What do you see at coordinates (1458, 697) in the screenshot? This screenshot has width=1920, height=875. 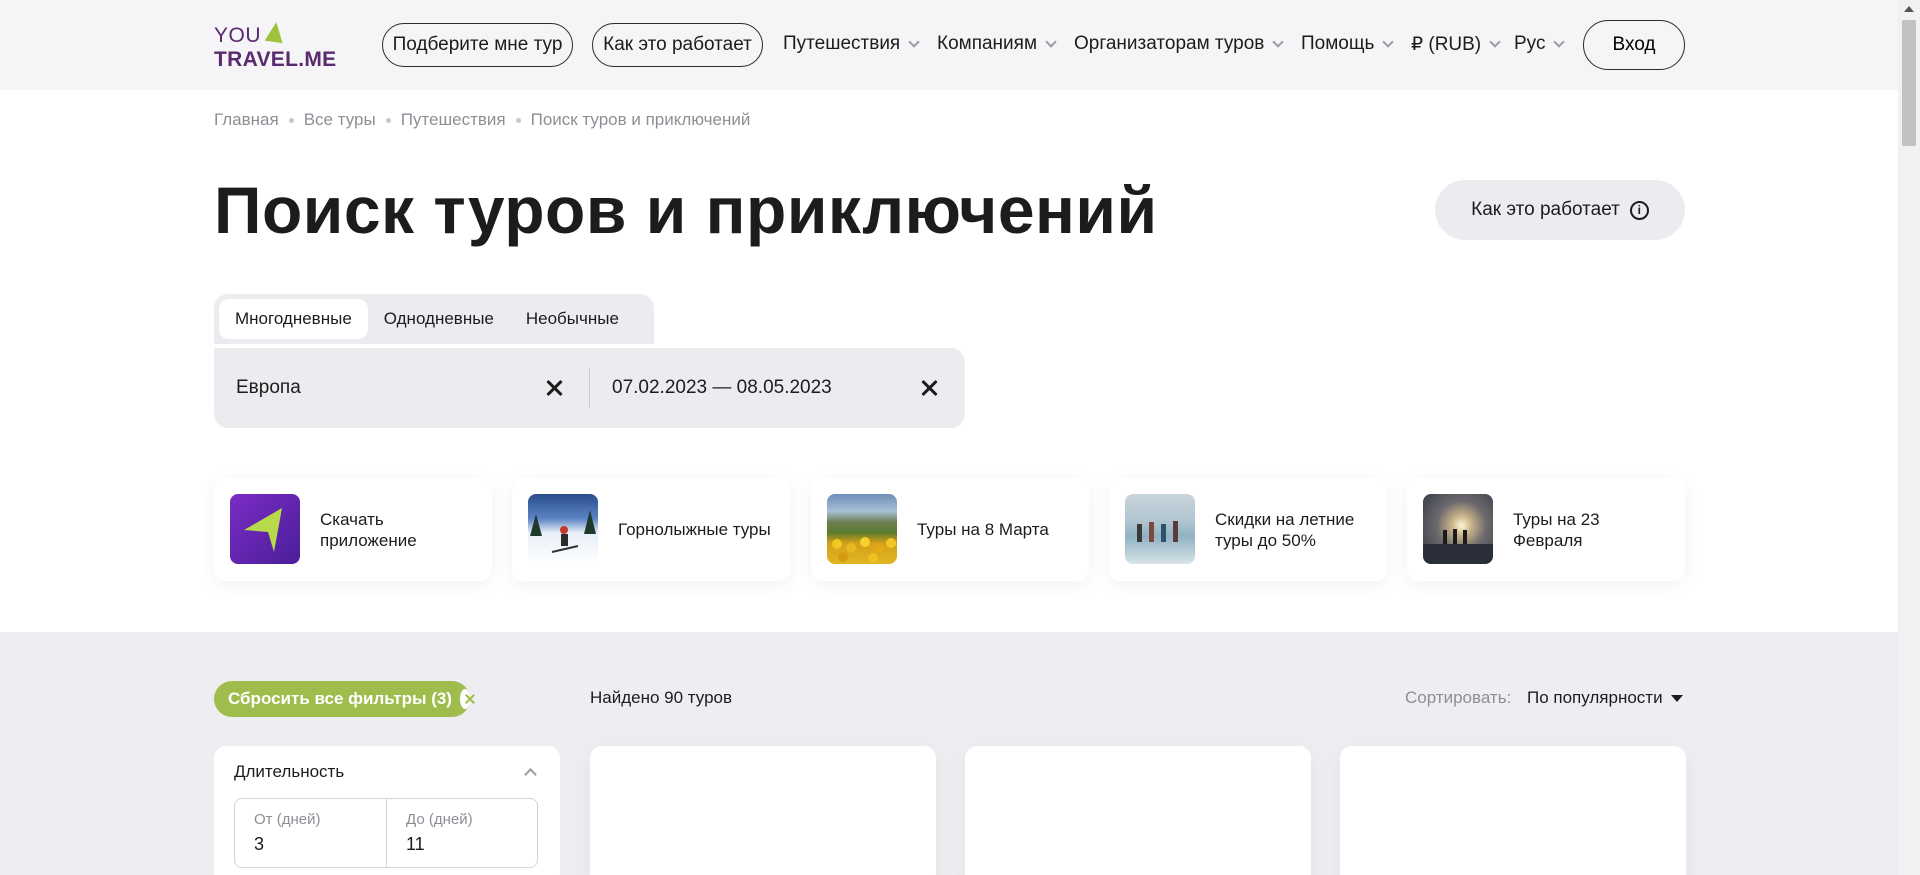 I see `sort-label: Сортировать:` at bounding box center [1458, 697].